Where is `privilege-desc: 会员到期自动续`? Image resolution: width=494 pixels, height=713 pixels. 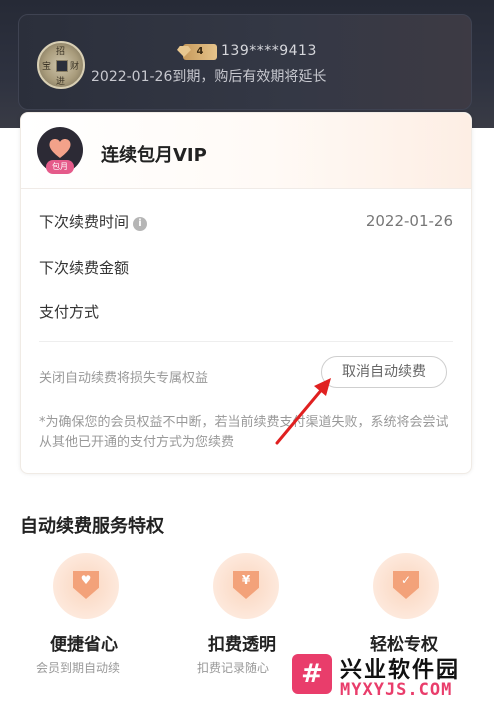 privilege-desc: 会员到期自动续 is located at coordinates (78, 668).